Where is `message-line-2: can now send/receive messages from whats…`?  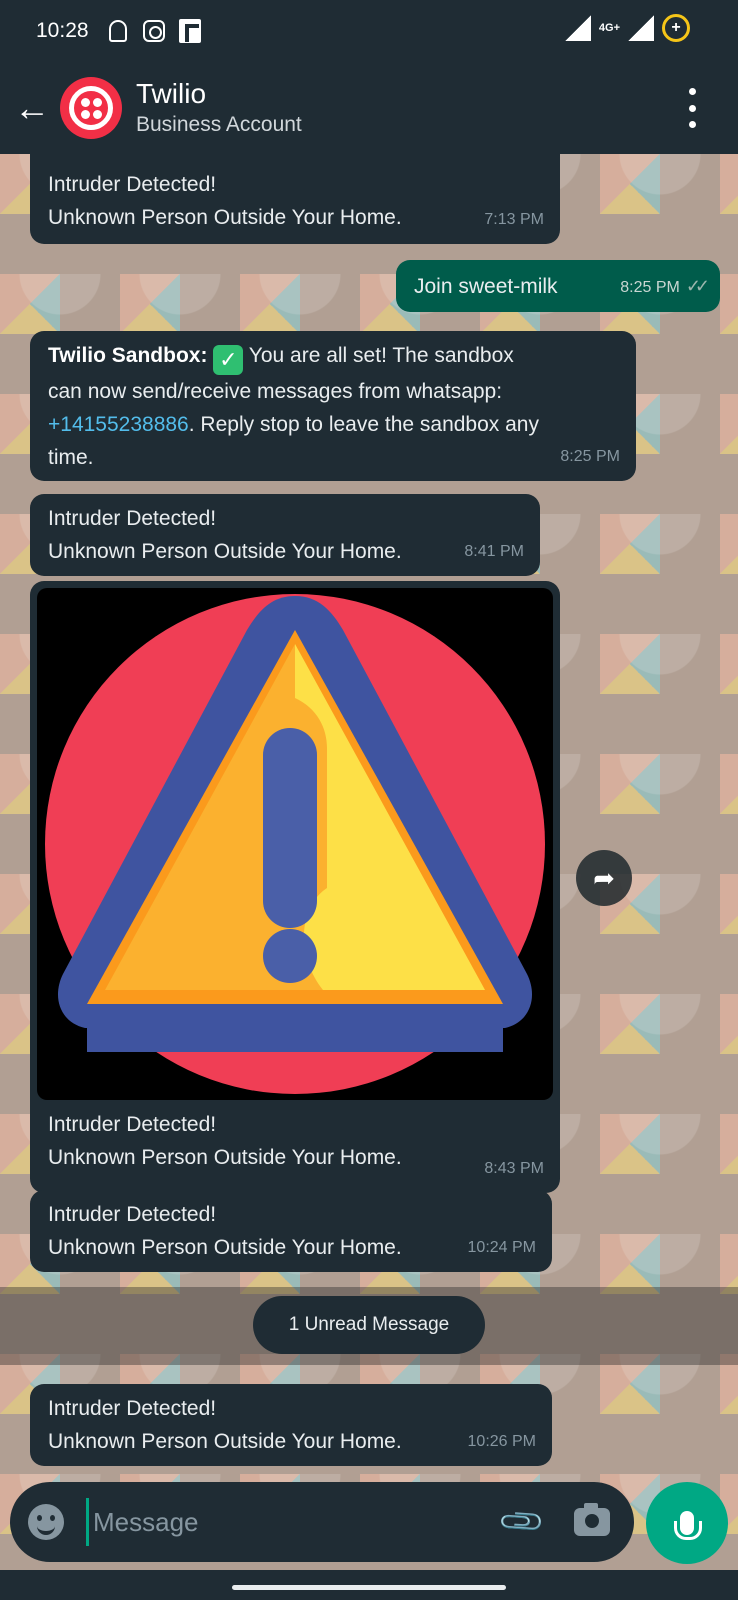
message-line-2: can now send/receive messages from whats… is located at coordinates (275, 391).